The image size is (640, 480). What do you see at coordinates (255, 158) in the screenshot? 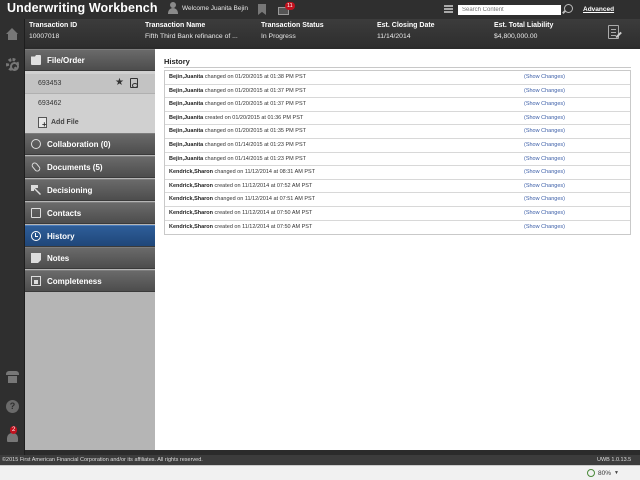
I see `history-action: changed on 01/14/2015 at 01:23 PM PST` at bounding box center [255, 158].